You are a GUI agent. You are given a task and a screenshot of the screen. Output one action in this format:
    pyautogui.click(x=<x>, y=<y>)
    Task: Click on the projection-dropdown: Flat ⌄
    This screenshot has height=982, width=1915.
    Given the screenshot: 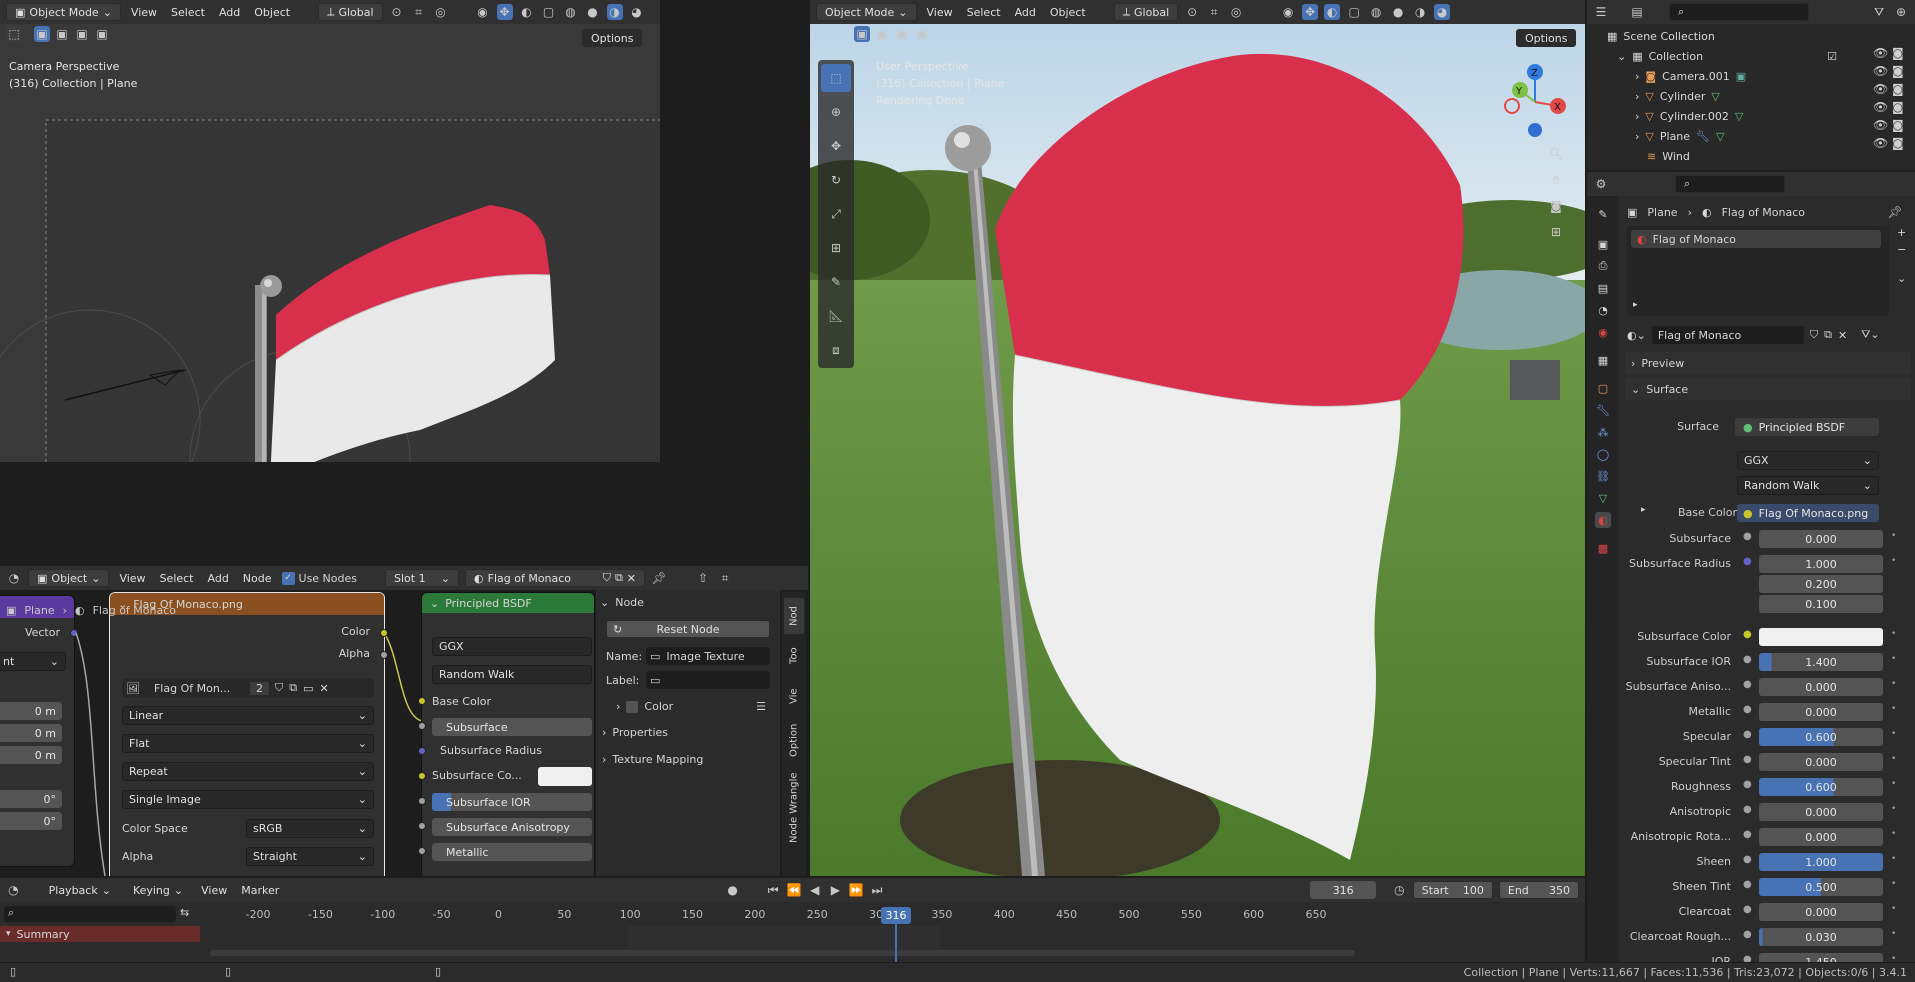 What is the action you would take?
    pyautogui.click(x=248, y=743)
    